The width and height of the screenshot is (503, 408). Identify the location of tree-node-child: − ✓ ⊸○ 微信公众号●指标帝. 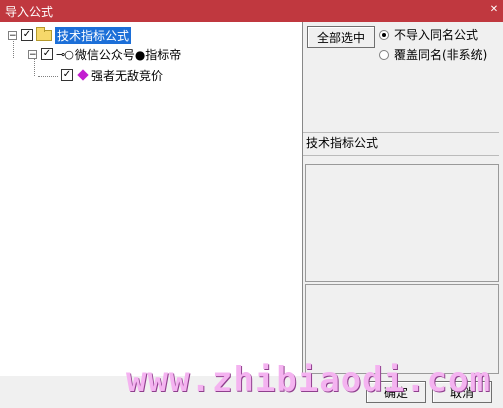
(104, 54).